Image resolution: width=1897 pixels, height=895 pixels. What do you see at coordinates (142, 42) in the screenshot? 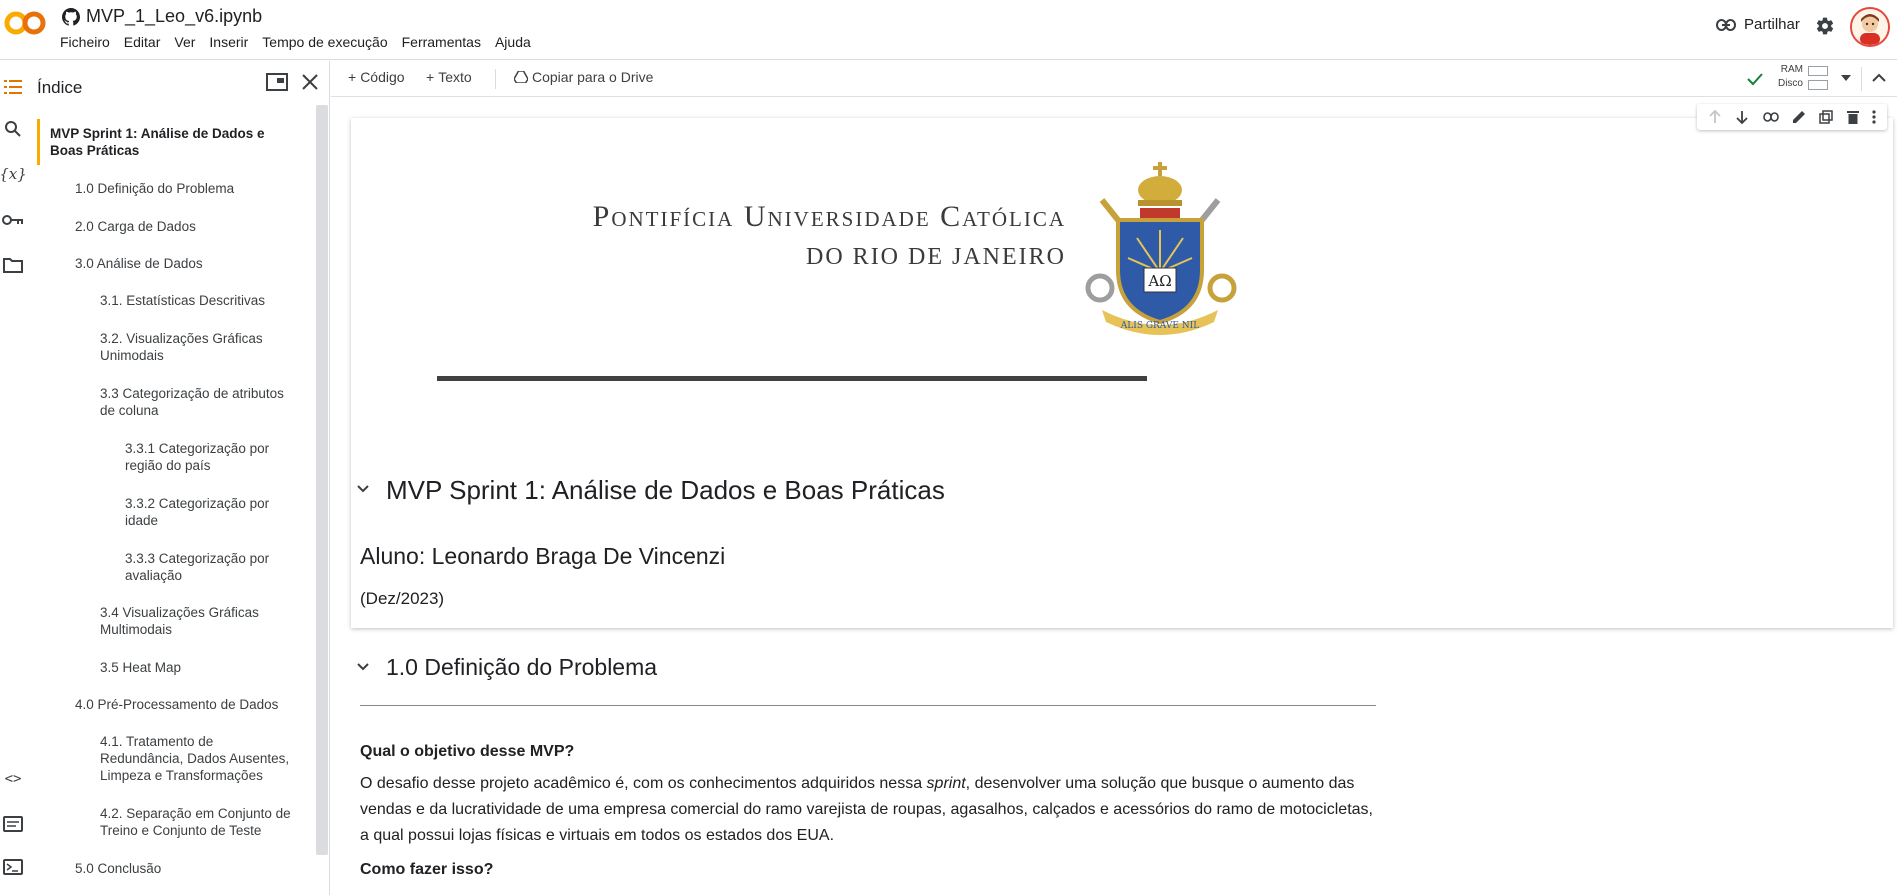
I see `menu-editar: Editar` at bounding box center [142, 42].